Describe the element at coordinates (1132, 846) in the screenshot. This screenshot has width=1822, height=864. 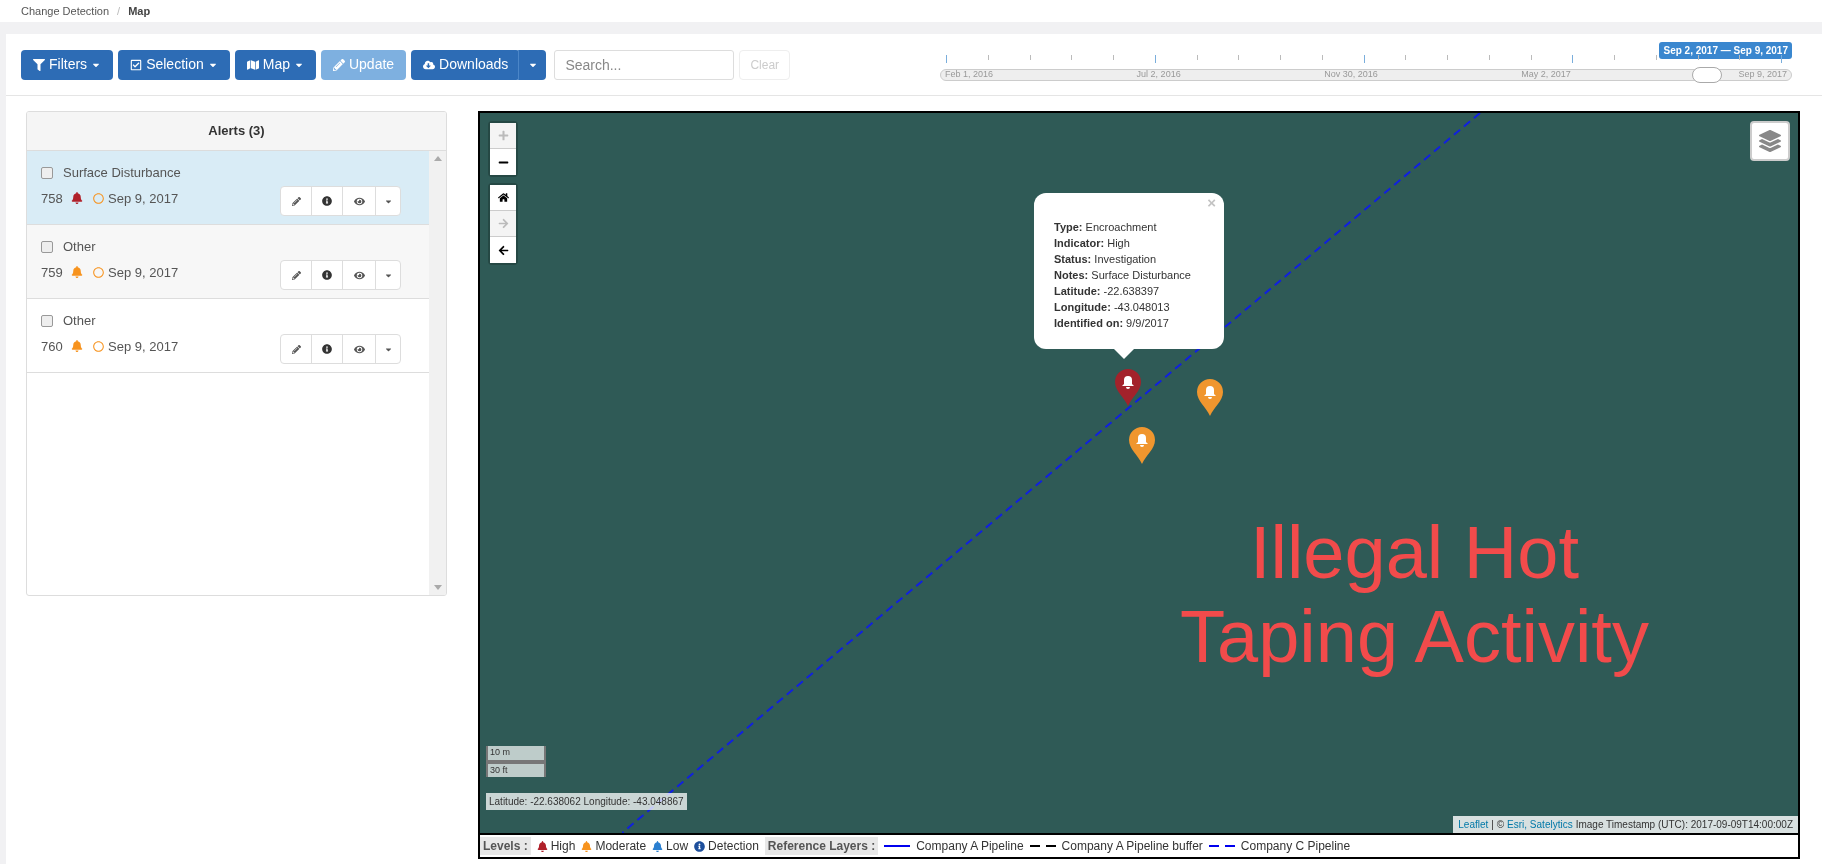
I see `legend-label: Company A Pipeline buffer` at that location.